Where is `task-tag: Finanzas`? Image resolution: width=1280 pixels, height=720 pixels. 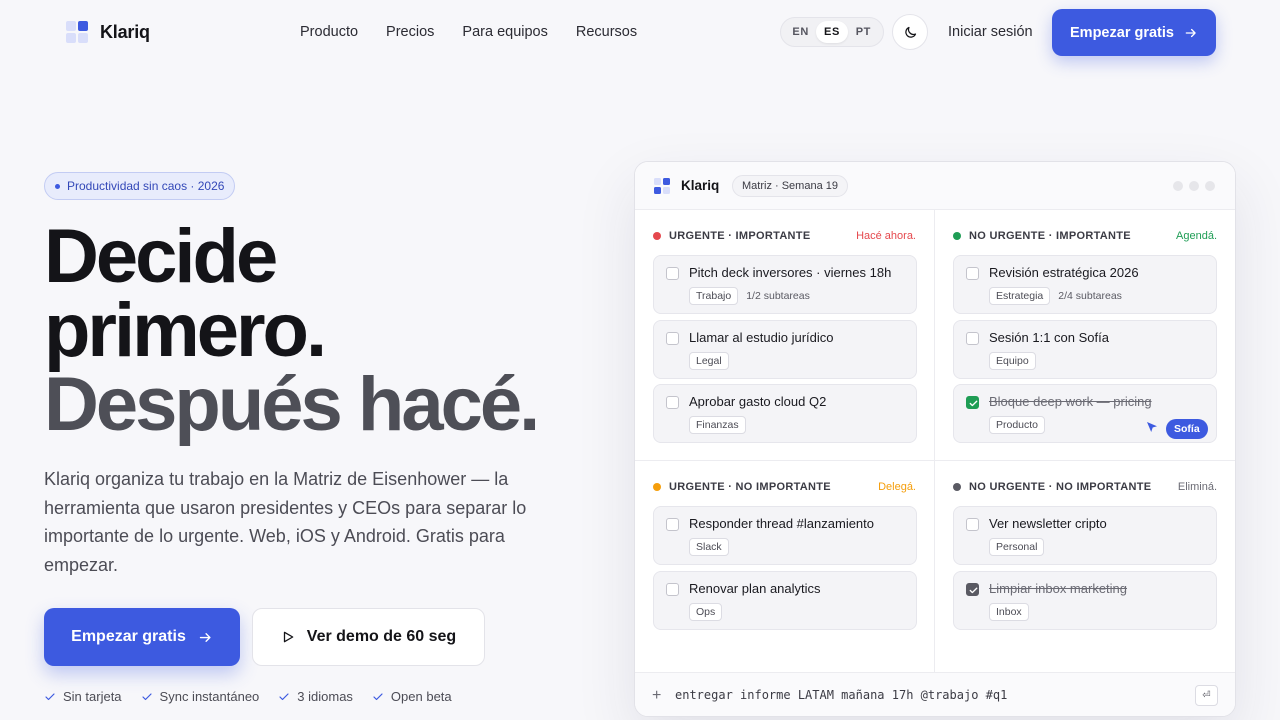 task-tag: Finanzas is located at coordinates (717, 425).